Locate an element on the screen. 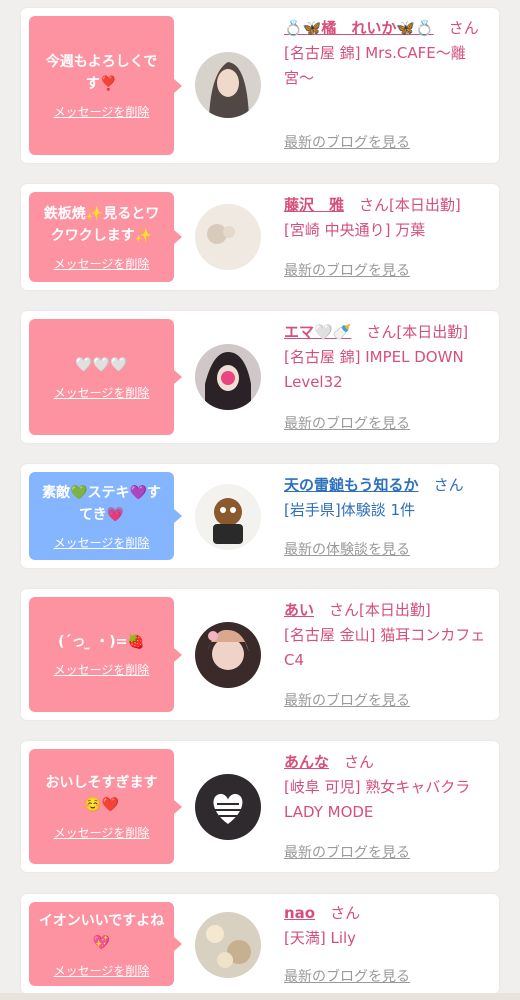 This screenshot has height=1000, width=520. review-count-label: [岩手県]体験談 1件 is located at coordinates (350, 510).